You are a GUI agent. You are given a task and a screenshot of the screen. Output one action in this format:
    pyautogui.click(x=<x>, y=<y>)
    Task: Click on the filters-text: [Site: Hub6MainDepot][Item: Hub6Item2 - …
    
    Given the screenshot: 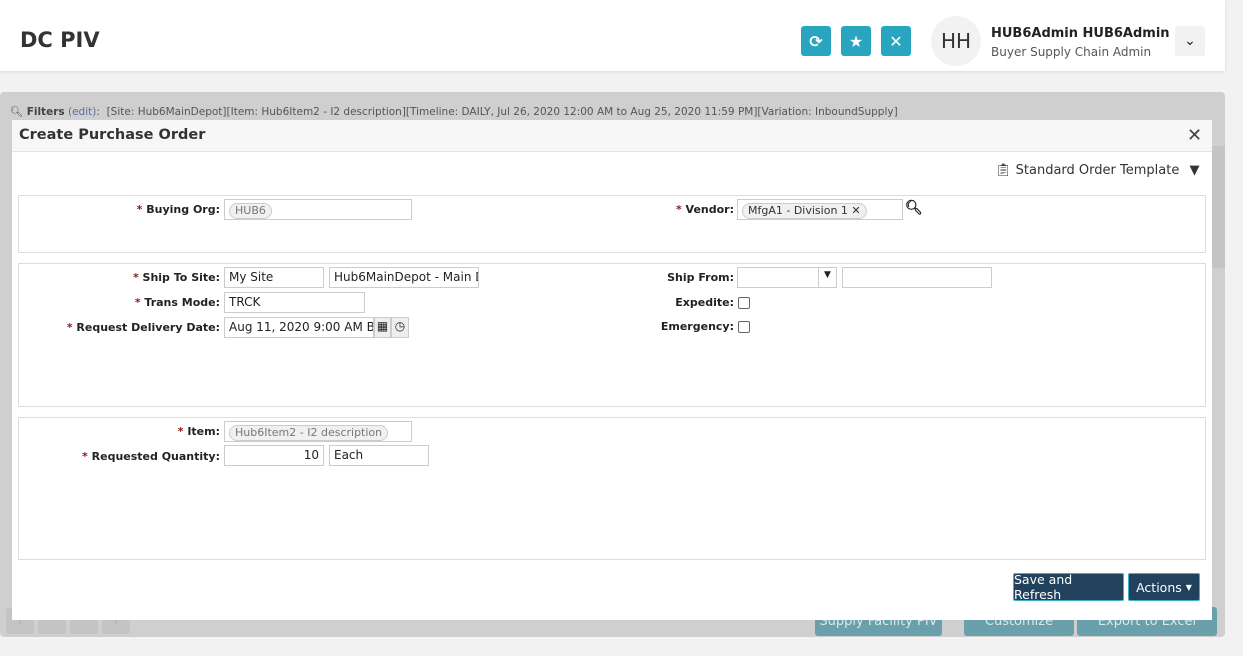 What is the action you would take?
    pyautogui.click(x=502, y=112)
    